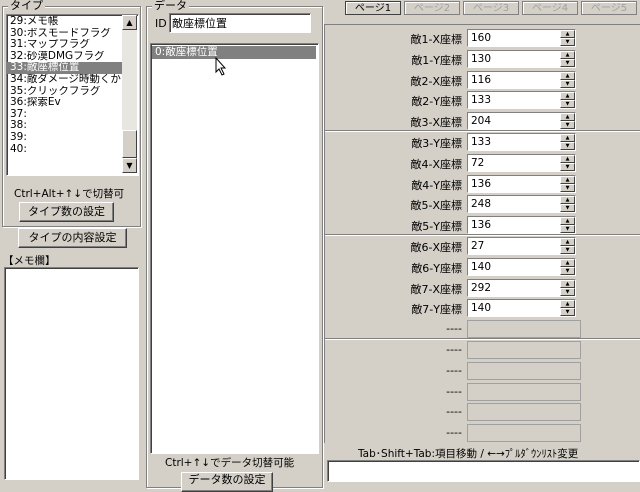 The image size is (640, 492). I want to click on memo-textarea, so click(71, 373).